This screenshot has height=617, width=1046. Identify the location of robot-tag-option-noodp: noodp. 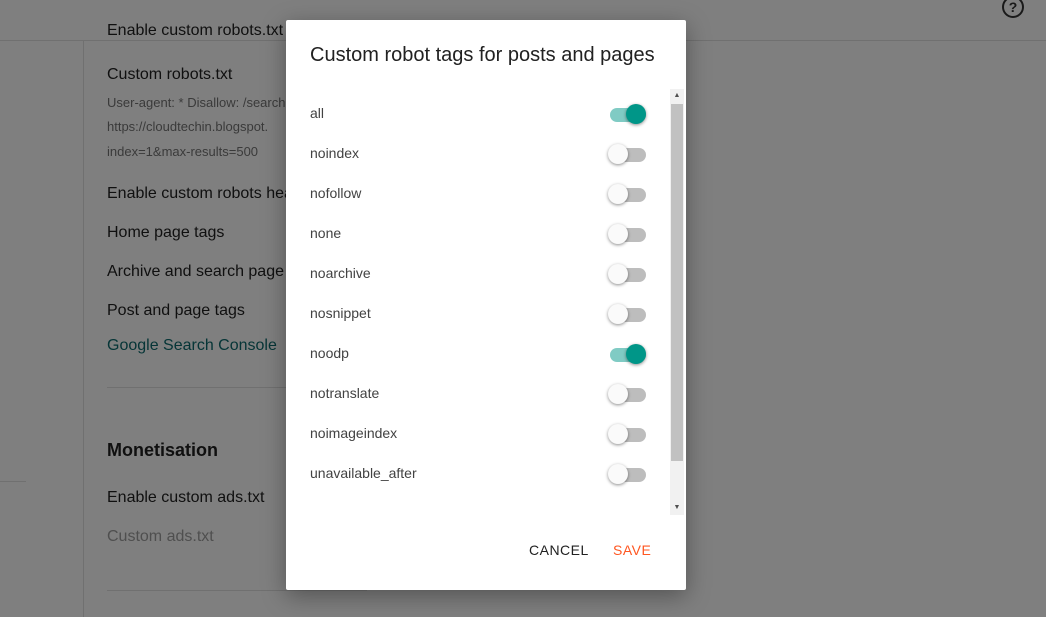
(480, 353).